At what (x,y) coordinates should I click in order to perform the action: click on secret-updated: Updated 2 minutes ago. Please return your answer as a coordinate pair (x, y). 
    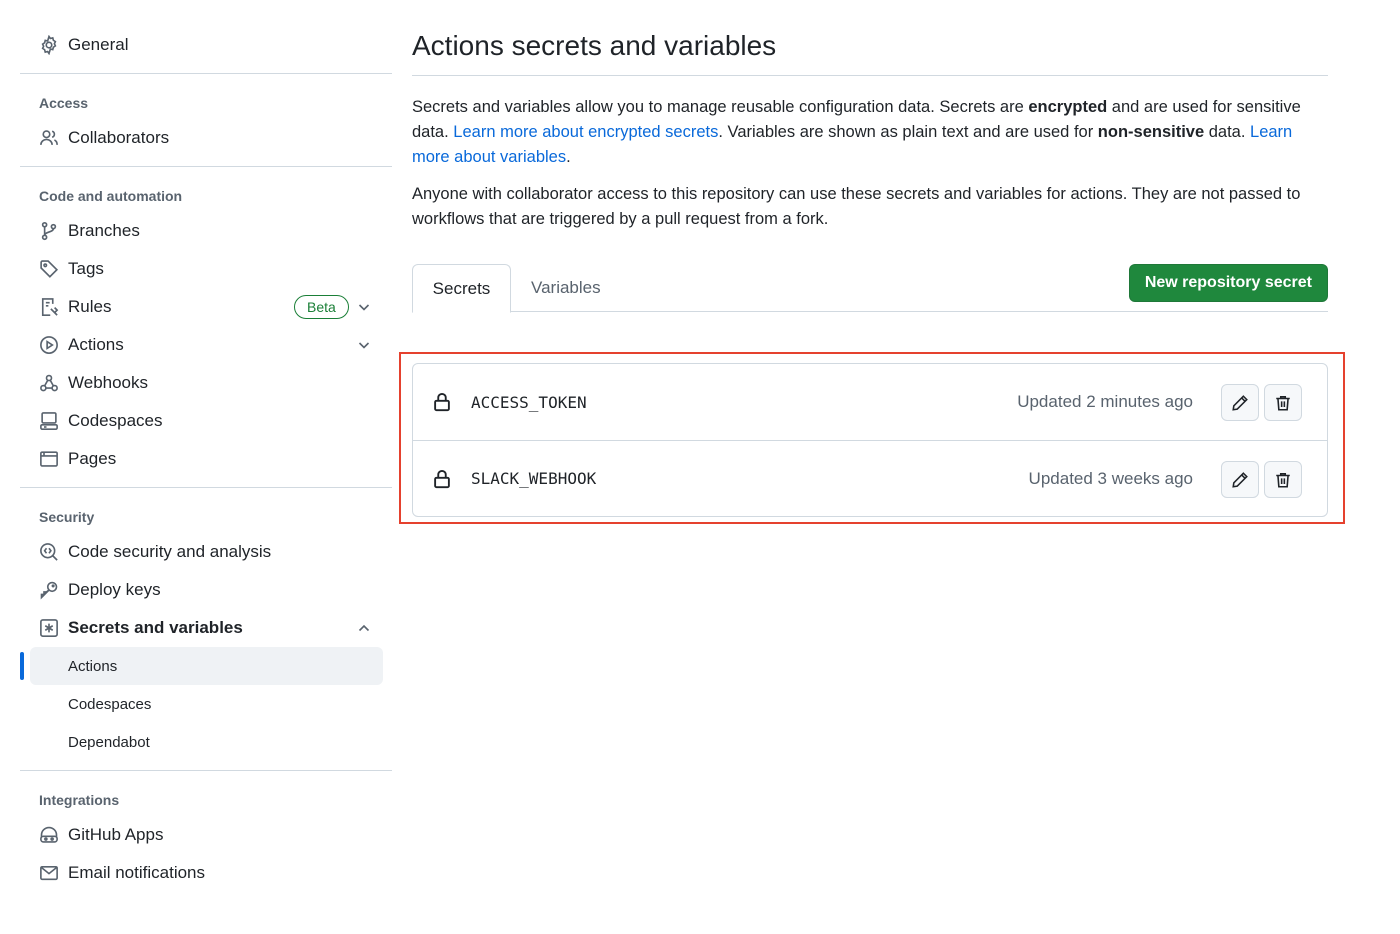
    Looking at the image, I should click on (1105, 401).